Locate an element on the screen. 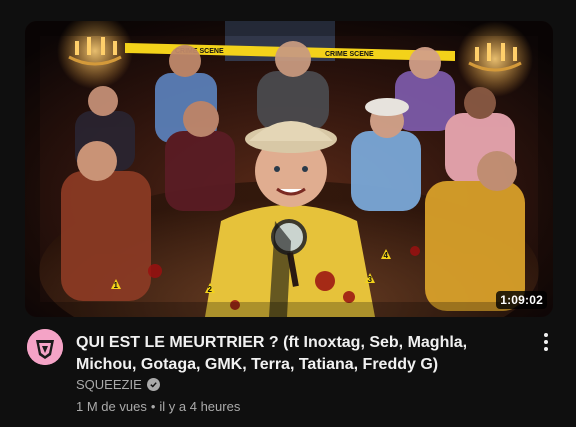  view-count: 1 M de vues is located at coordinates (111, 406).